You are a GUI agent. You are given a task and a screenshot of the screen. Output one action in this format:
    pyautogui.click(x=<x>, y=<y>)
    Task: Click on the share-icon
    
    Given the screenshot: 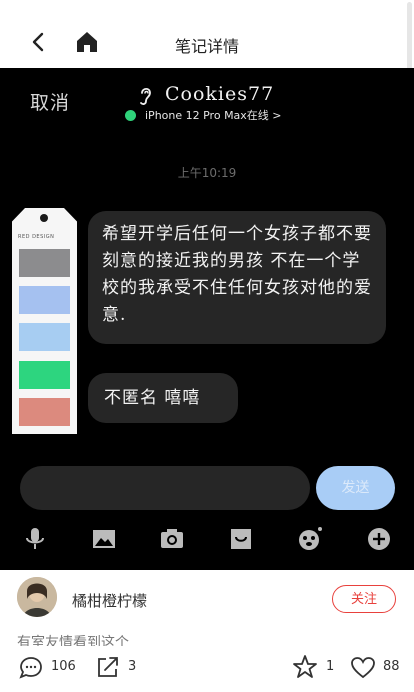 What is the action you would take?
    pyautogui.click(x=108, y=667)
    